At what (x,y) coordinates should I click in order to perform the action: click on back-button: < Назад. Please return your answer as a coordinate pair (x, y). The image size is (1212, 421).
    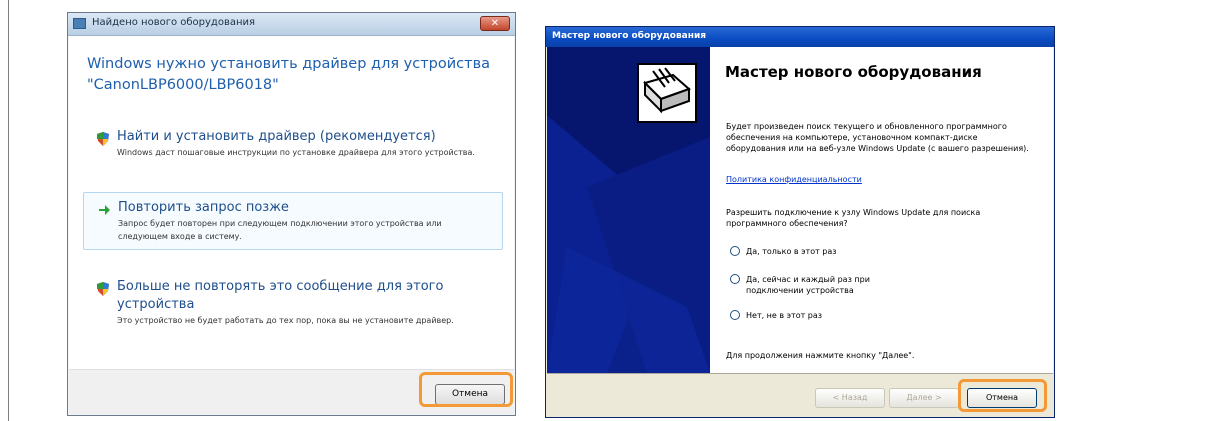
    Looking at the image, I should click on (850, 398).